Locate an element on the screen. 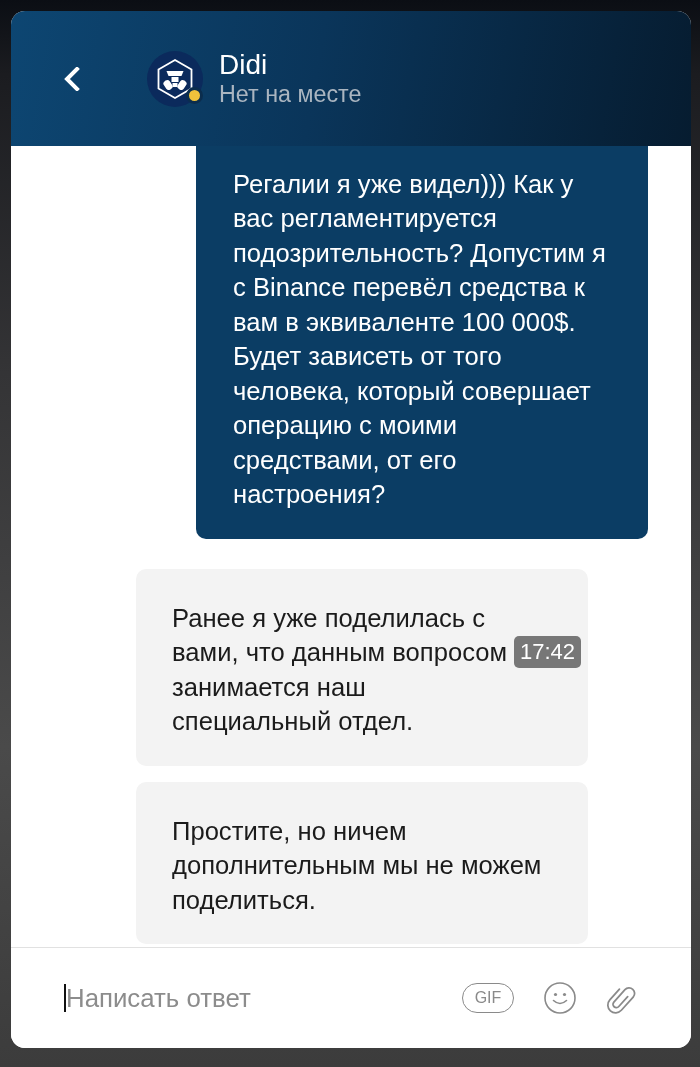 Image resolution: width=700 pixels, height=1067 pixels. contact-status-text: Нет на месте is located at coordinates (290, 94).